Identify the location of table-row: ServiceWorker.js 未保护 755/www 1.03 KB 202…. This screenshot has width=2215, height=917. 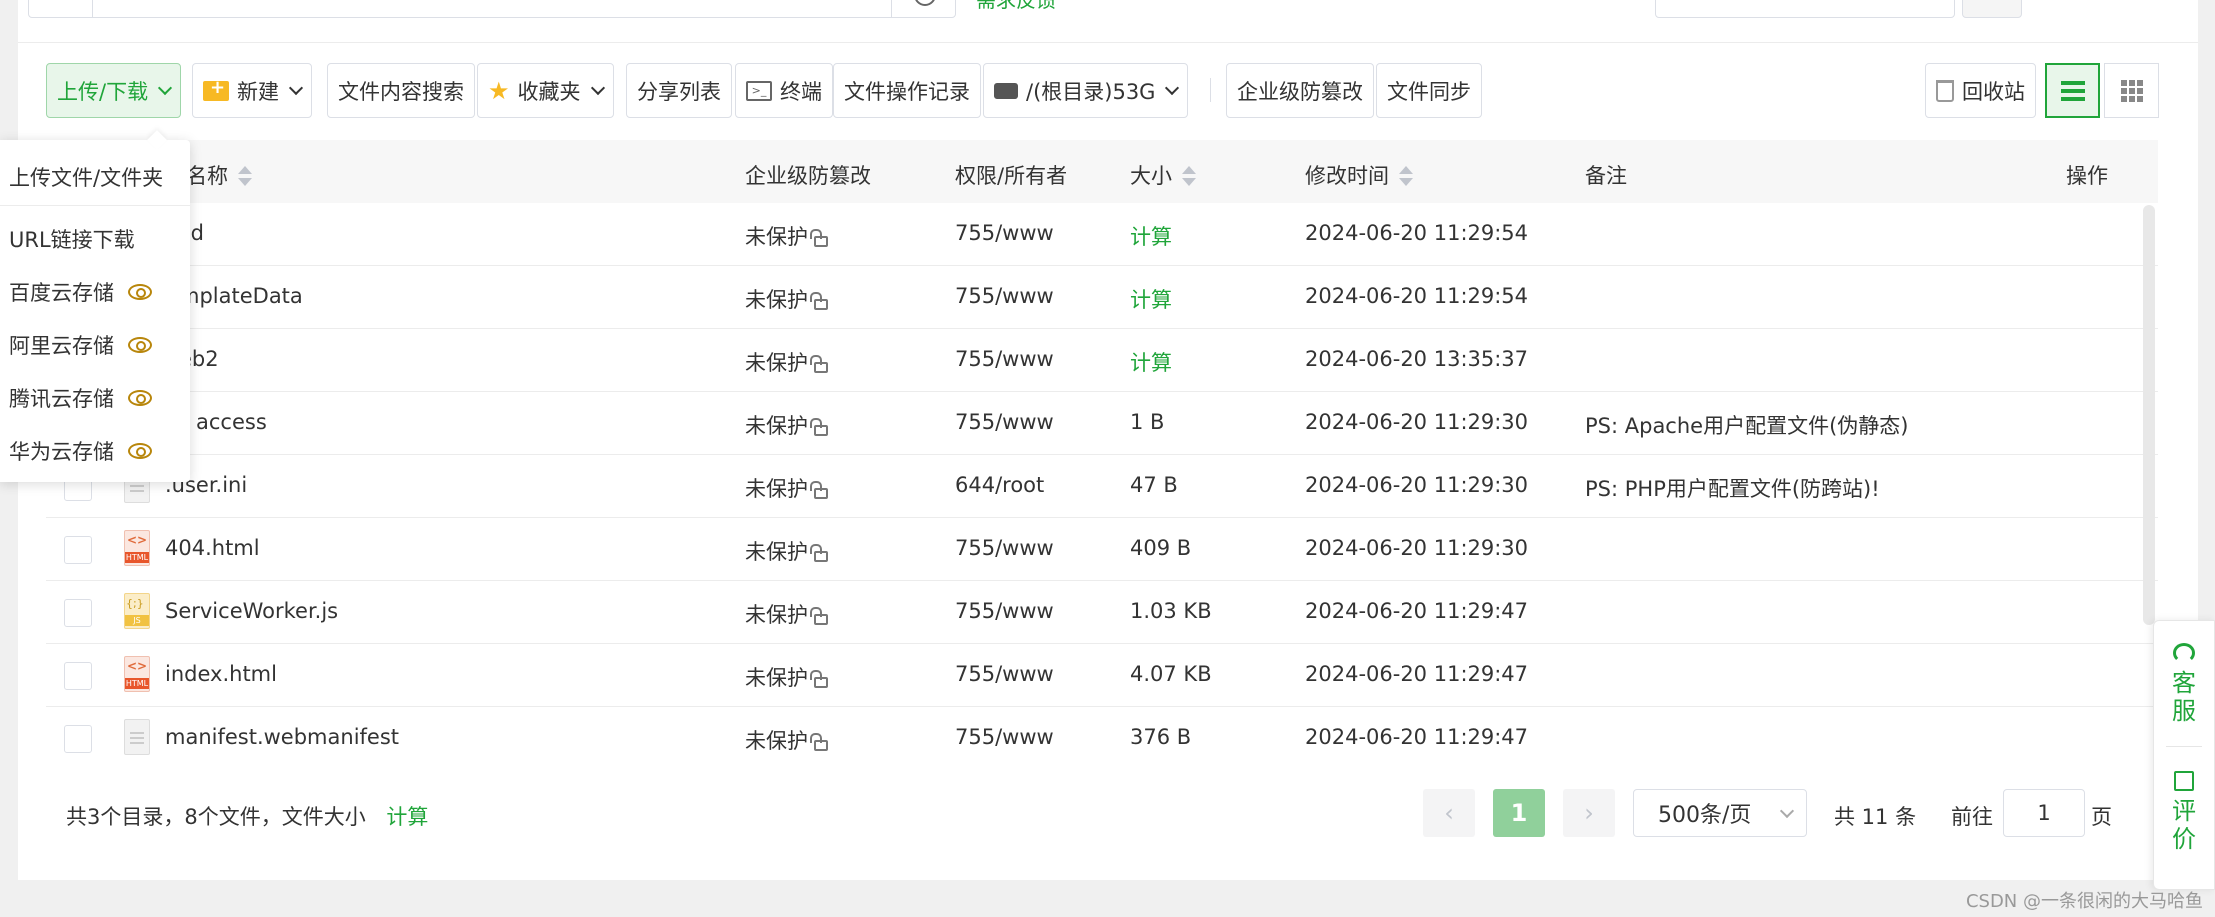
(1102, 612).